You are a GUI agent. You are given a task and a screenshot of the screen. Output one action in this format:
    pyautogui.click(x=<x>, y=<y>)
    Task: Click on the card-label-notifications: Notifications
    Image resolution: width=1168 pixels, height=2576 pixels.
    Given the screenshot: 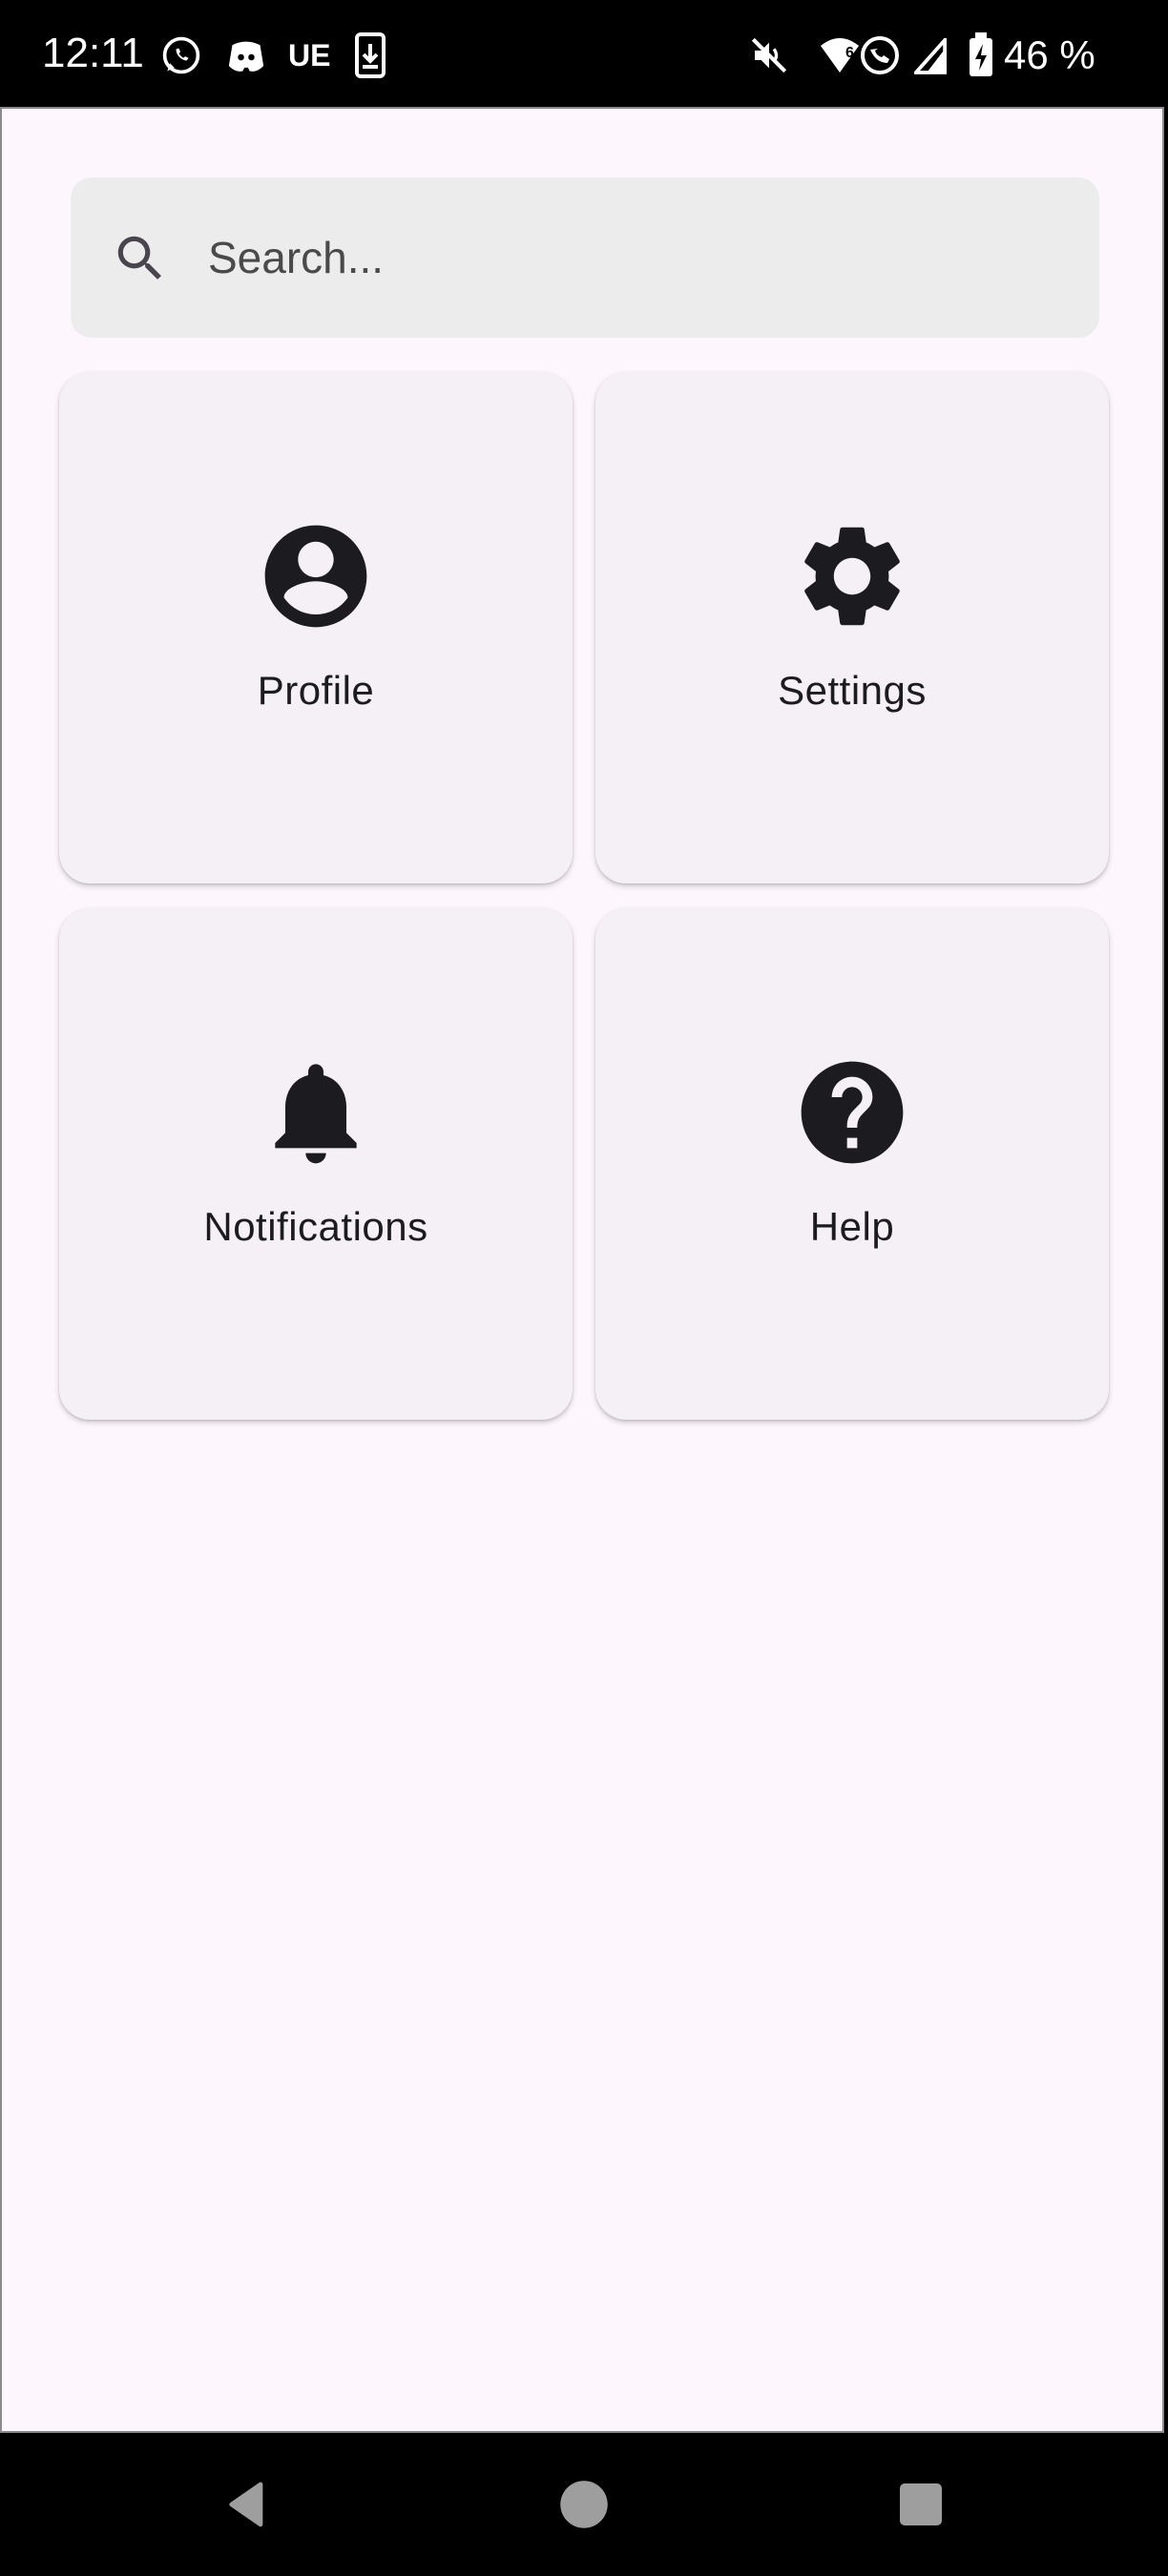 What is the action you would take?
    pyautogui.click(x=315, y=1226)
    